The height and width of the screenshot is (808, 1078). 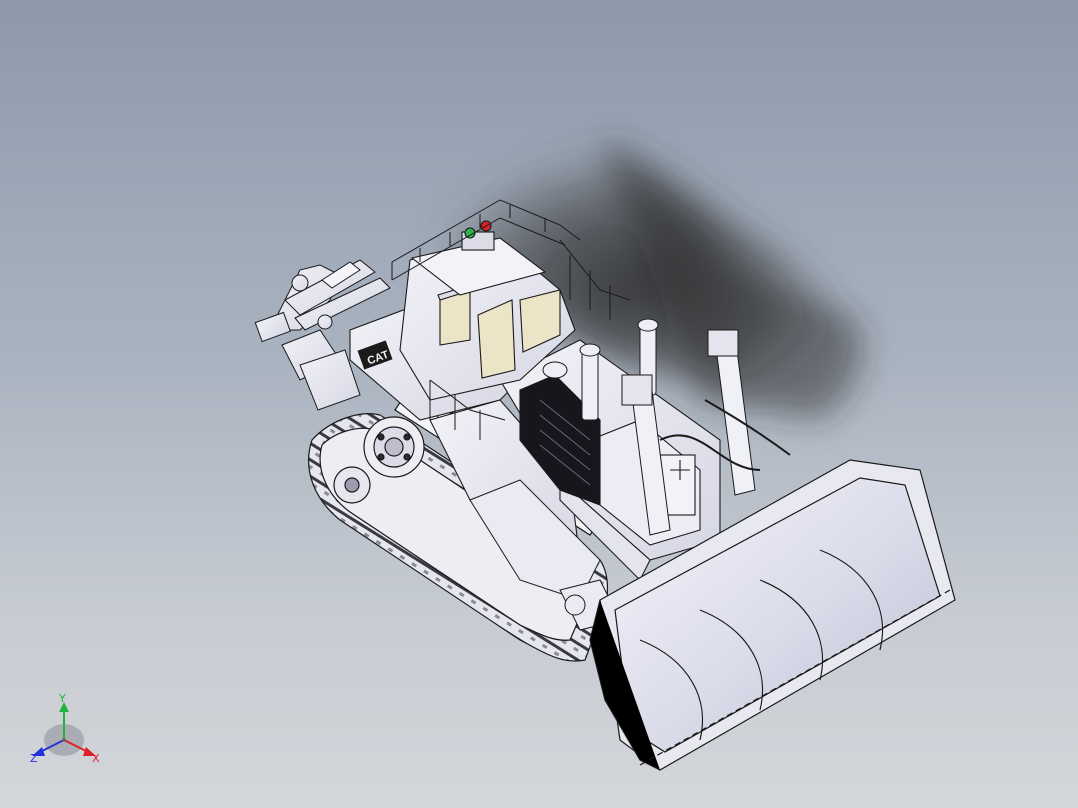 I want to click on triad-y-label: Y, so click(x=62, y=699).